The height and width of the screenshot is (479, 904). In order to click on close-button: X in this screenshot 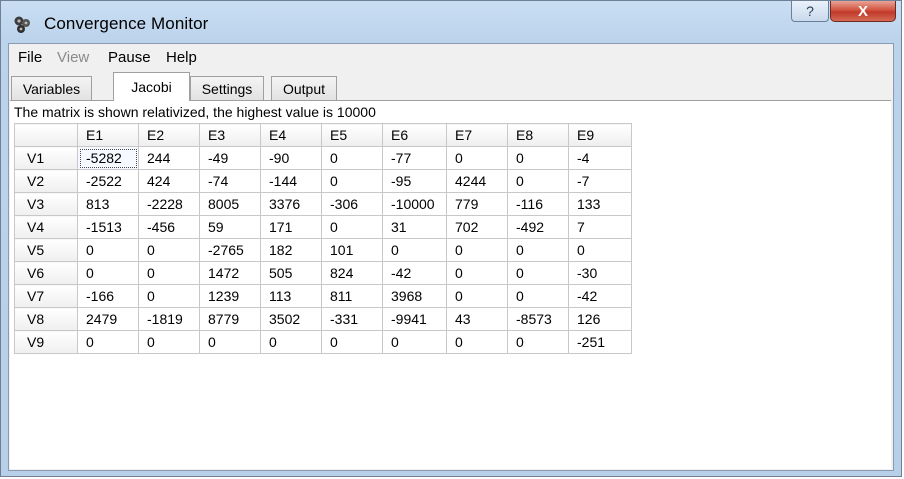, I will do `click(863, 11)`.